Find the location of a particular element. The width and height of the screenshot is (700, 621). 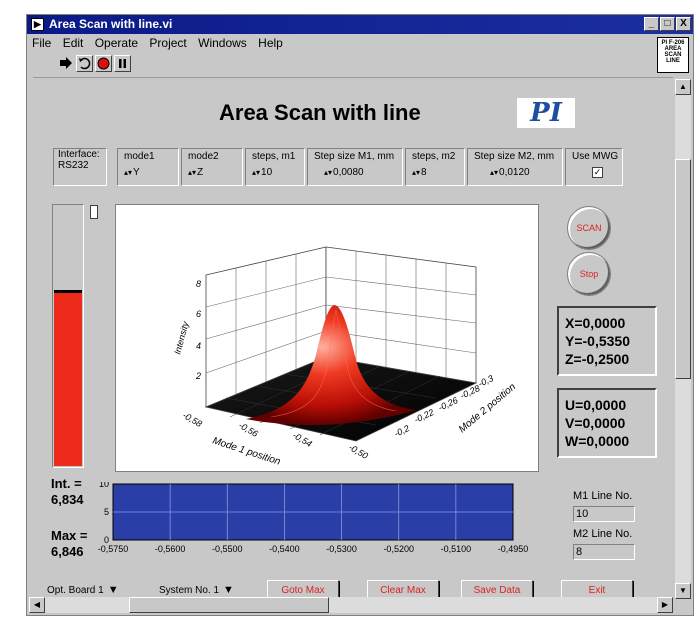

x-tick-label: -0,50 is located at coordinates (358, 451).